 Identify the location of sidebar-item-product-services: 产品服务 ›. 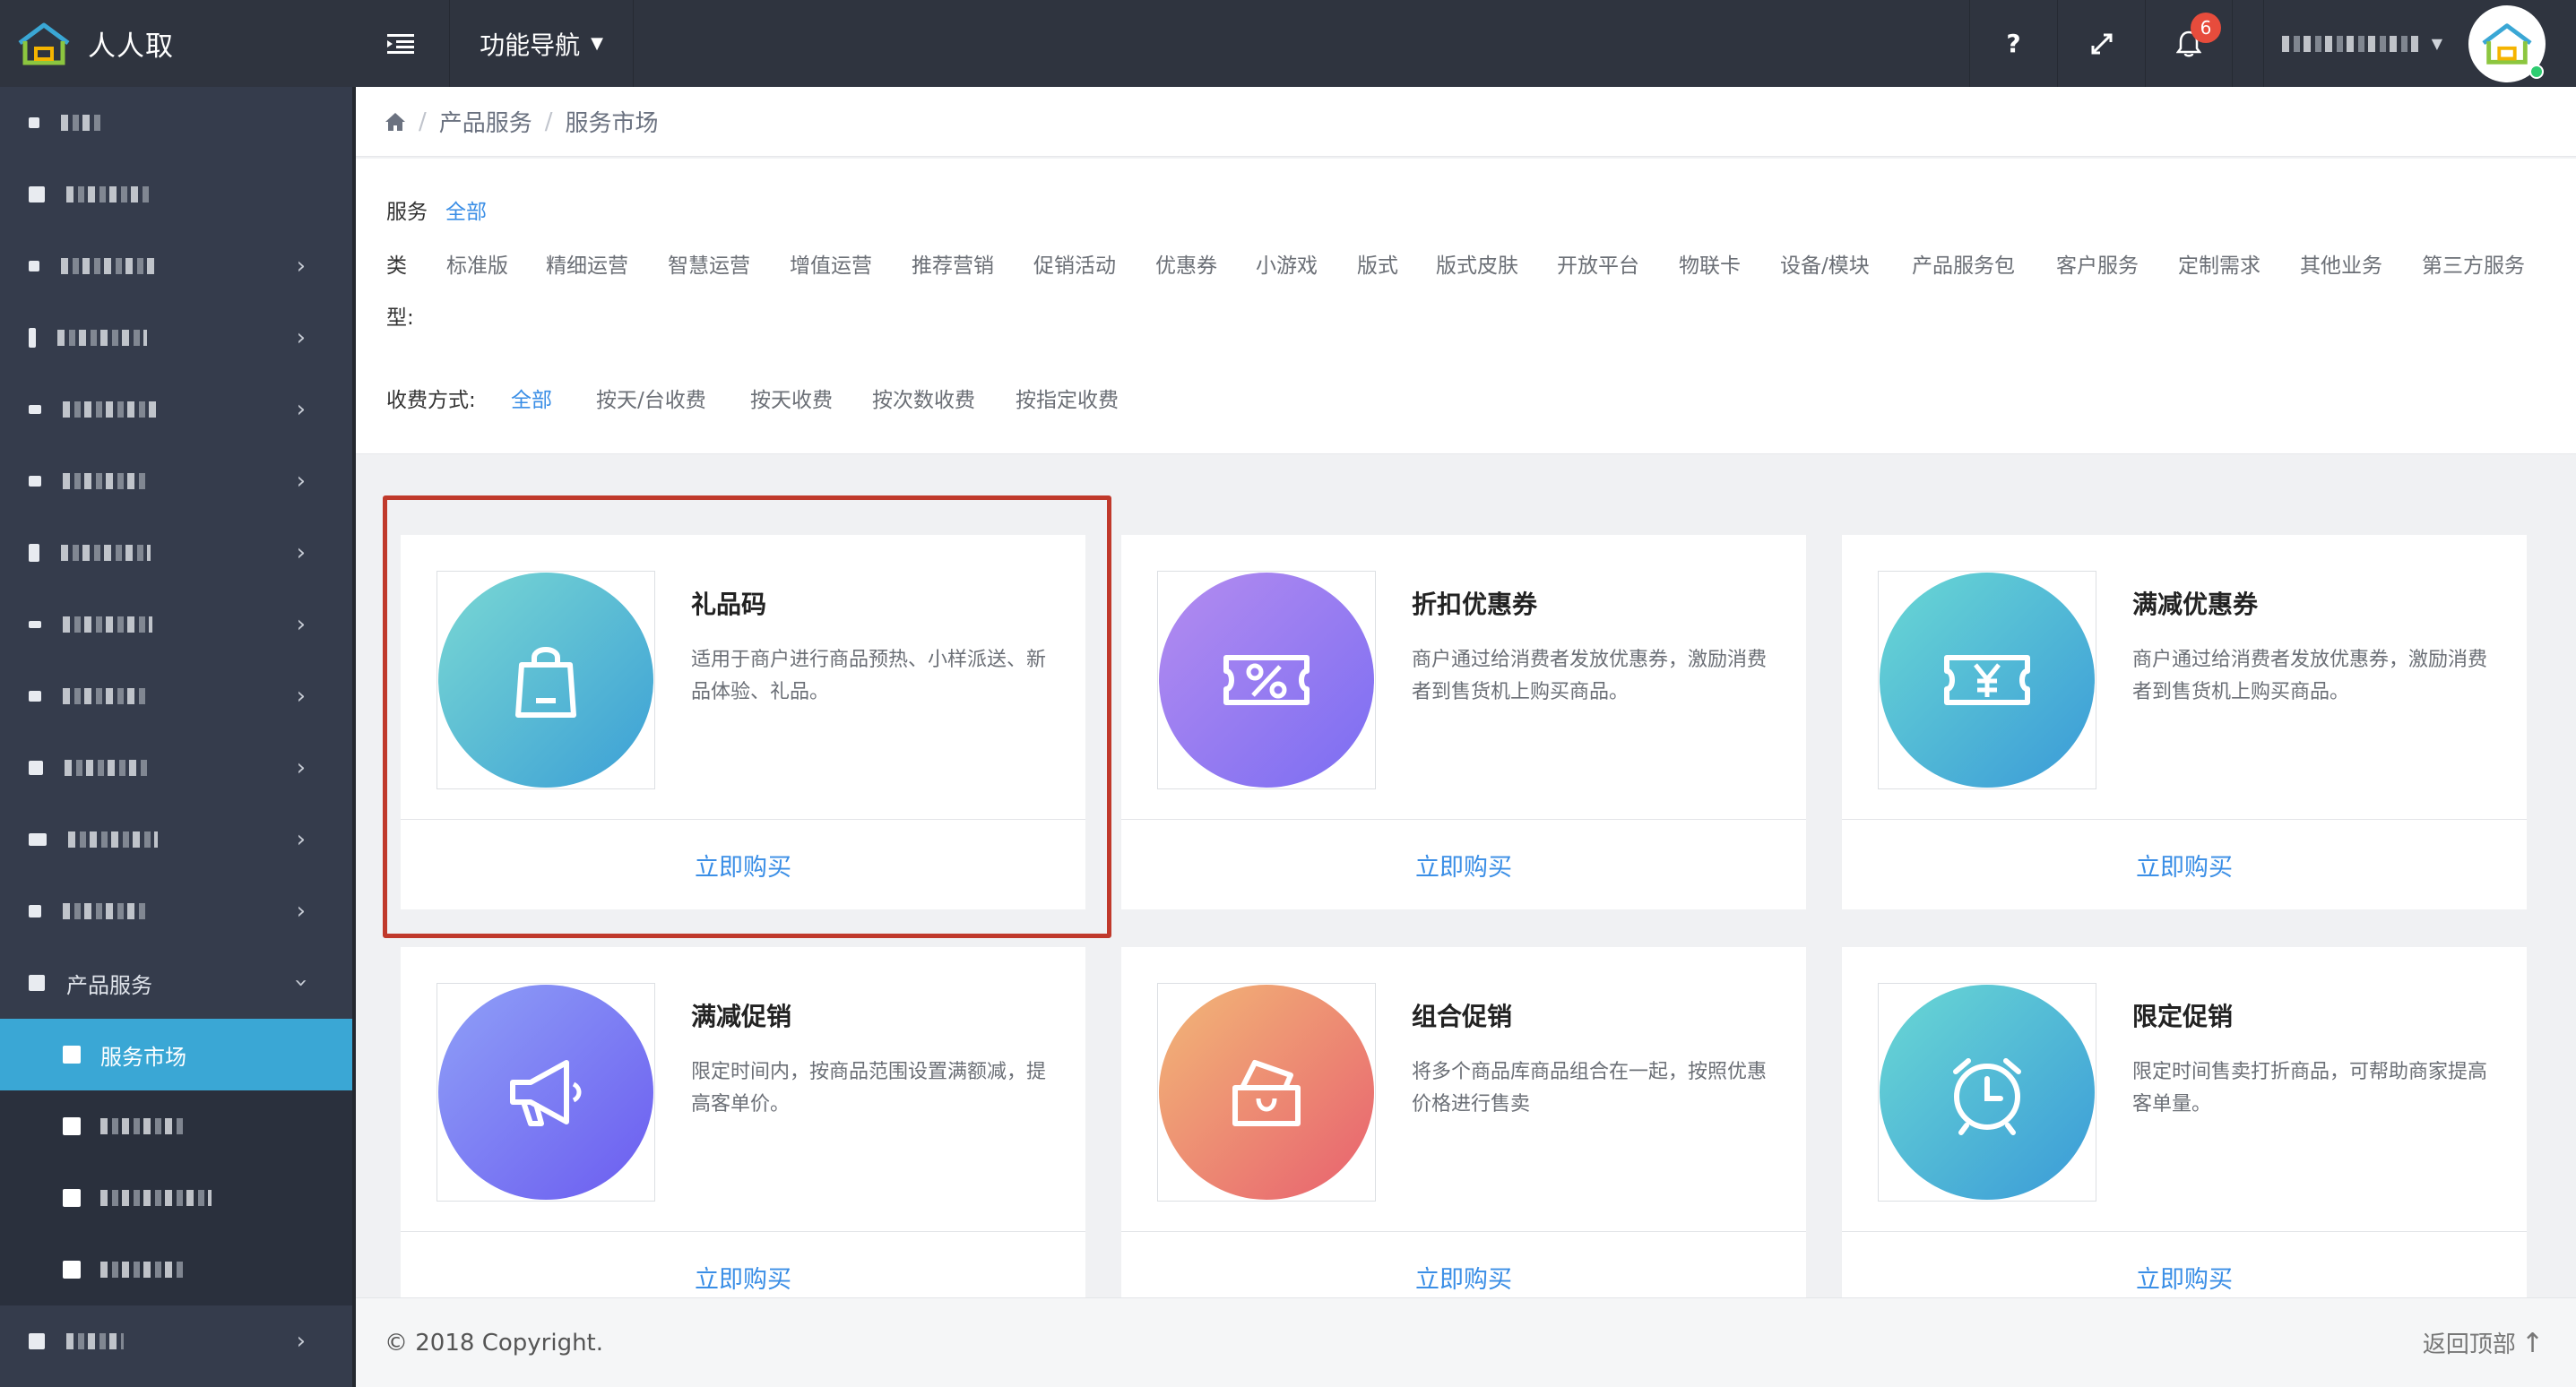
(176, 983).